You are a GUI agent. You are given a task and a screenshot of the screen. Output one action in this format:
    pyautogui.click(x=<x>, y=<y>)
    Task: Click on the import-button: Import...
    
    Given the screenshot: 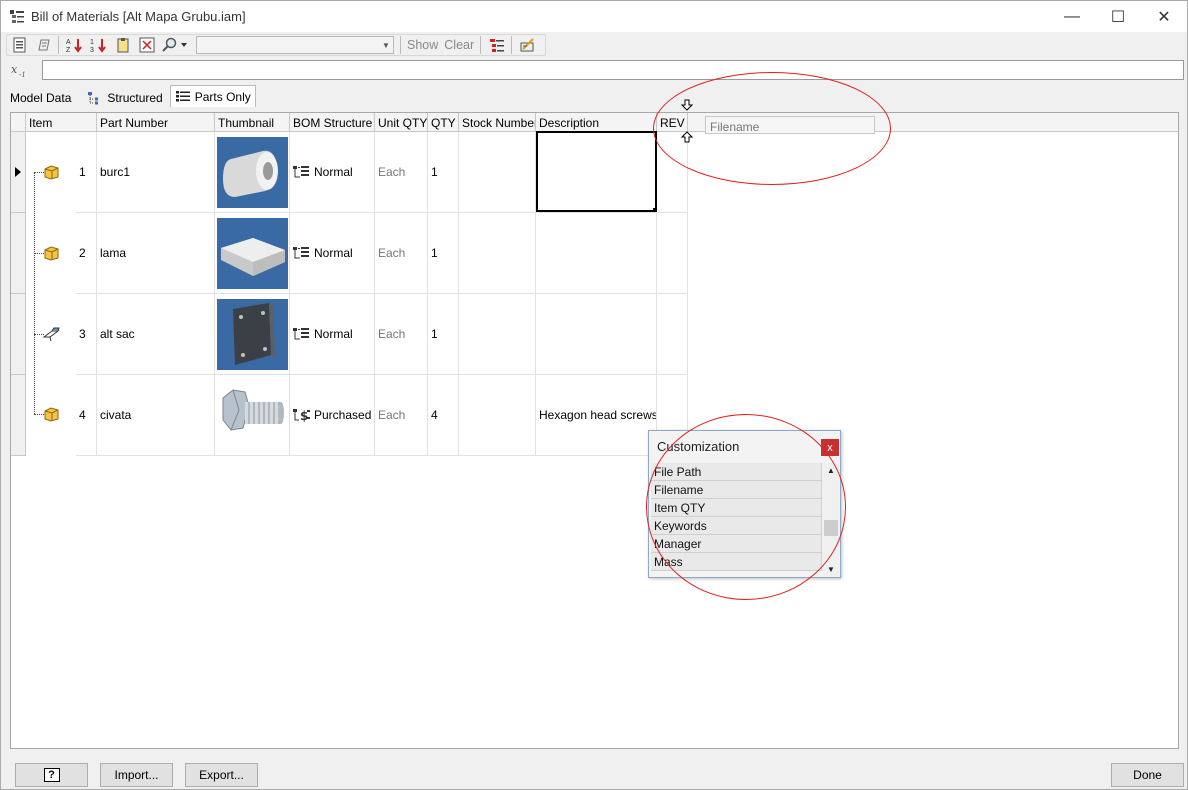 What is the action you would take?
    pyautogui.click(x=136, y=775)
    